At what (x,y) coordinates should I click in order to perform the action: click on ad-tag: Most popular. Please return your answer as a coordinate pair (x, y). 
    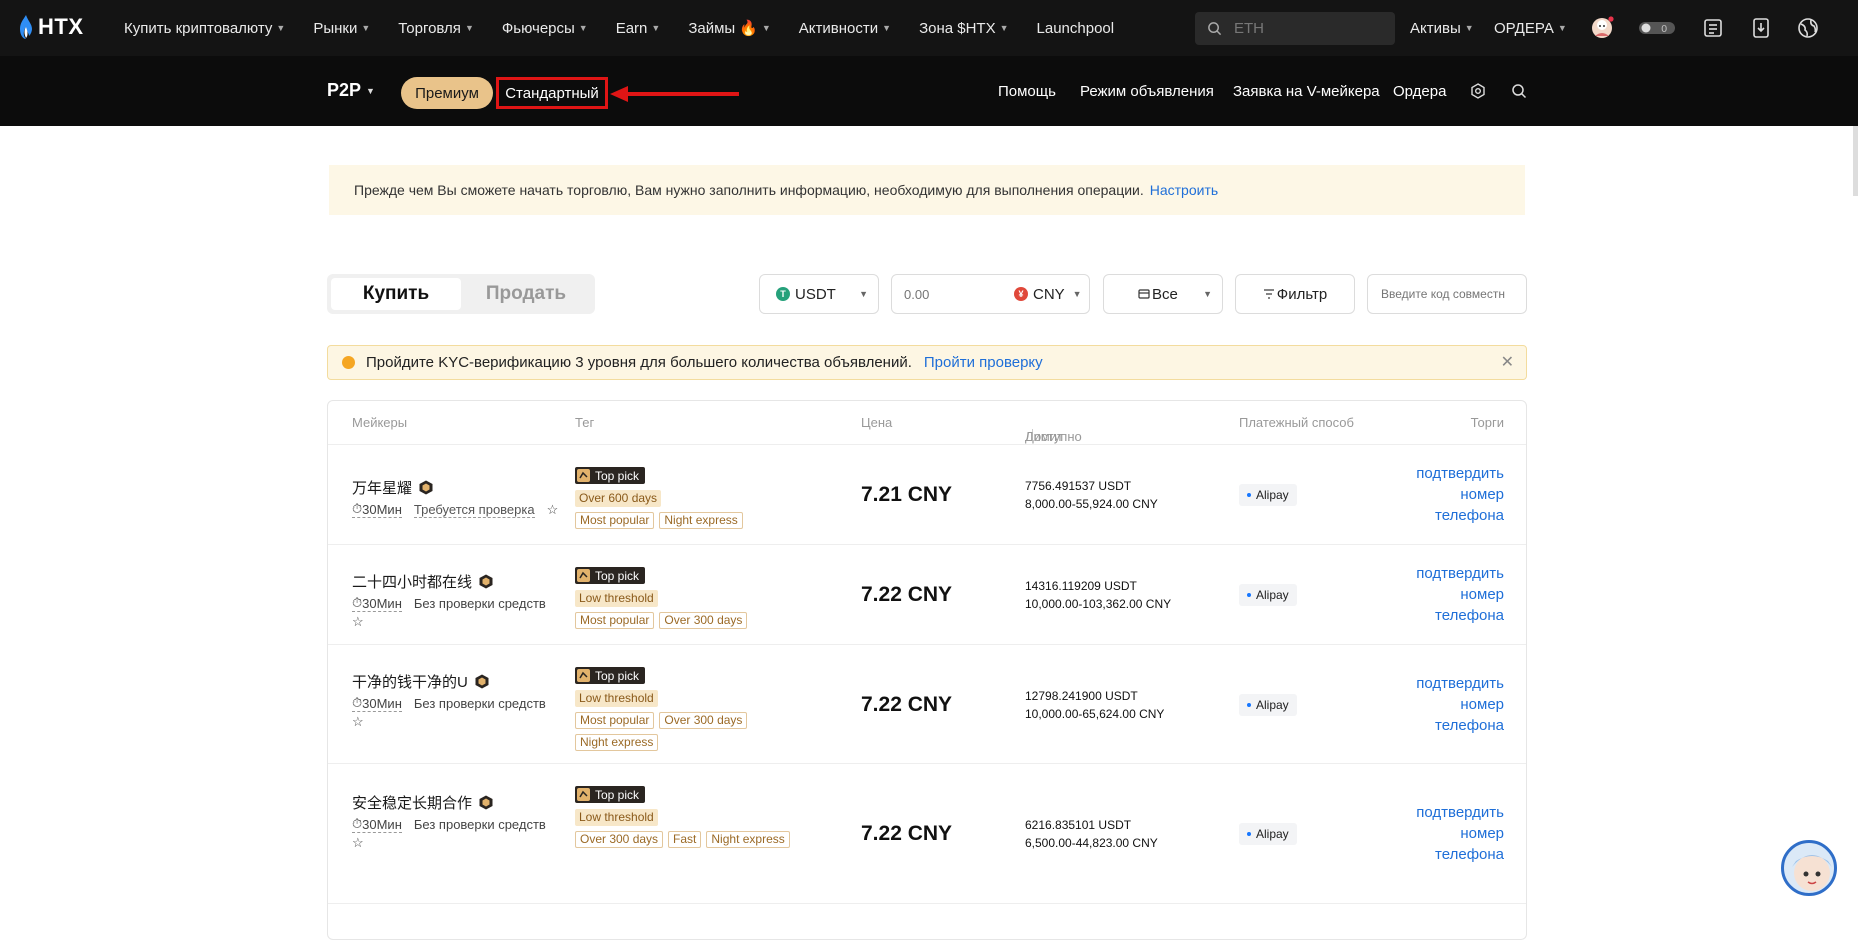
    Looking at the image, I should click on (615, 720).